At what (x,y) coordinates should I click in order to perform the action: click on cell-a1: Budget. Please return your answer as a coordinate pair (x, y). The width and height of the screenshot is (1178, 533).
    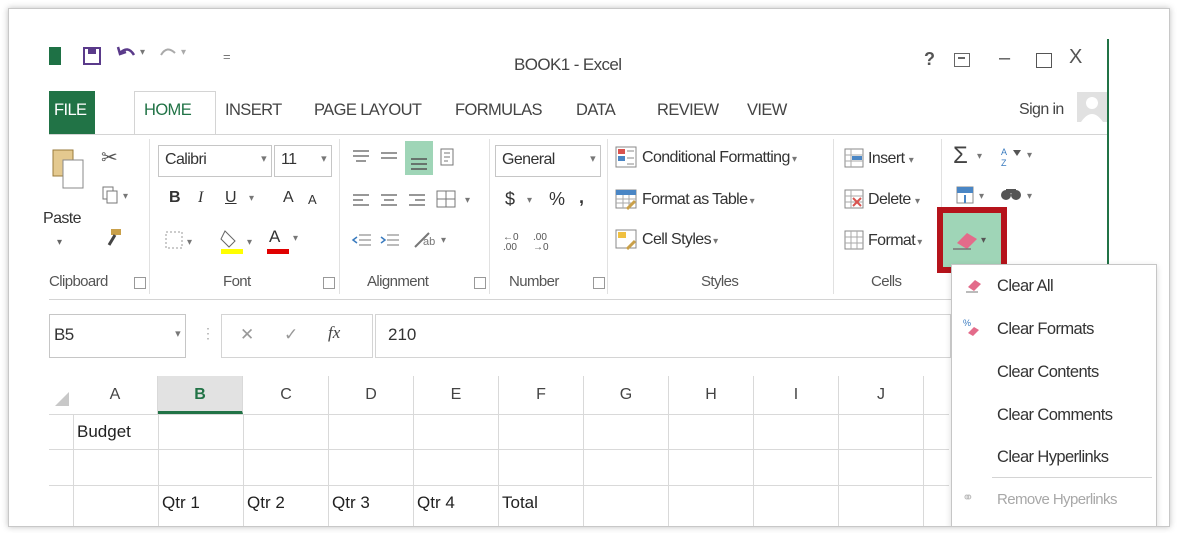
    Looking at the image, I should click on (104, 432).